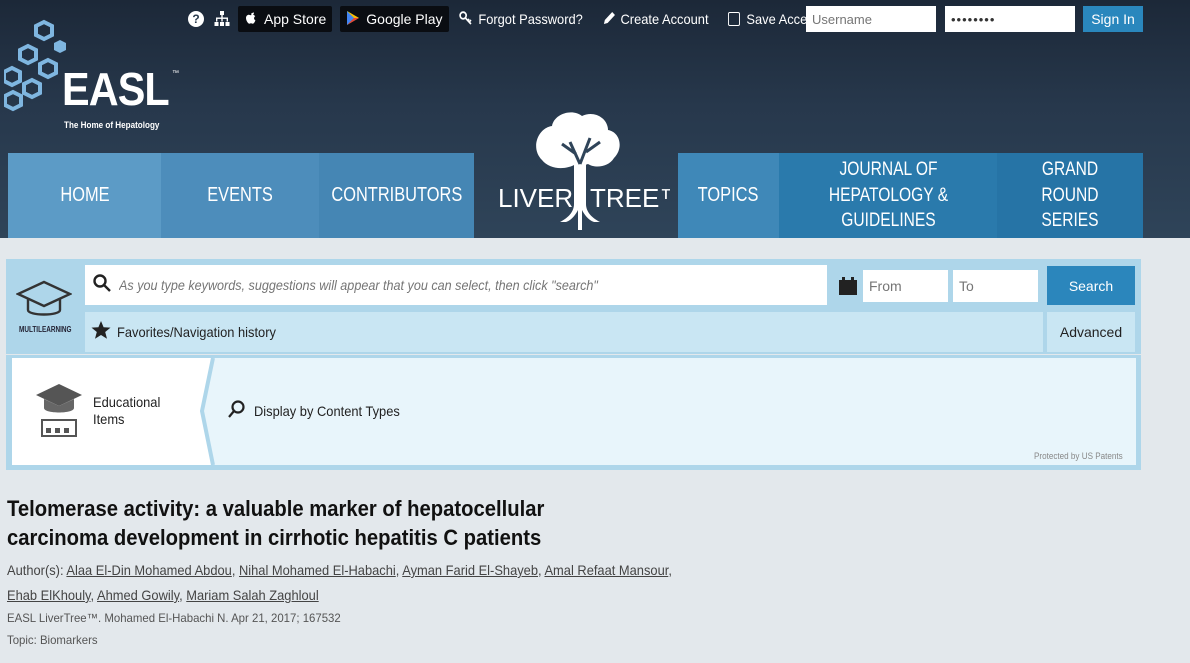 The width and height of the screenshot is (1190, 663). I want to click on nav-contributors-label: CONTRIBUTORS, so click(396, 195).